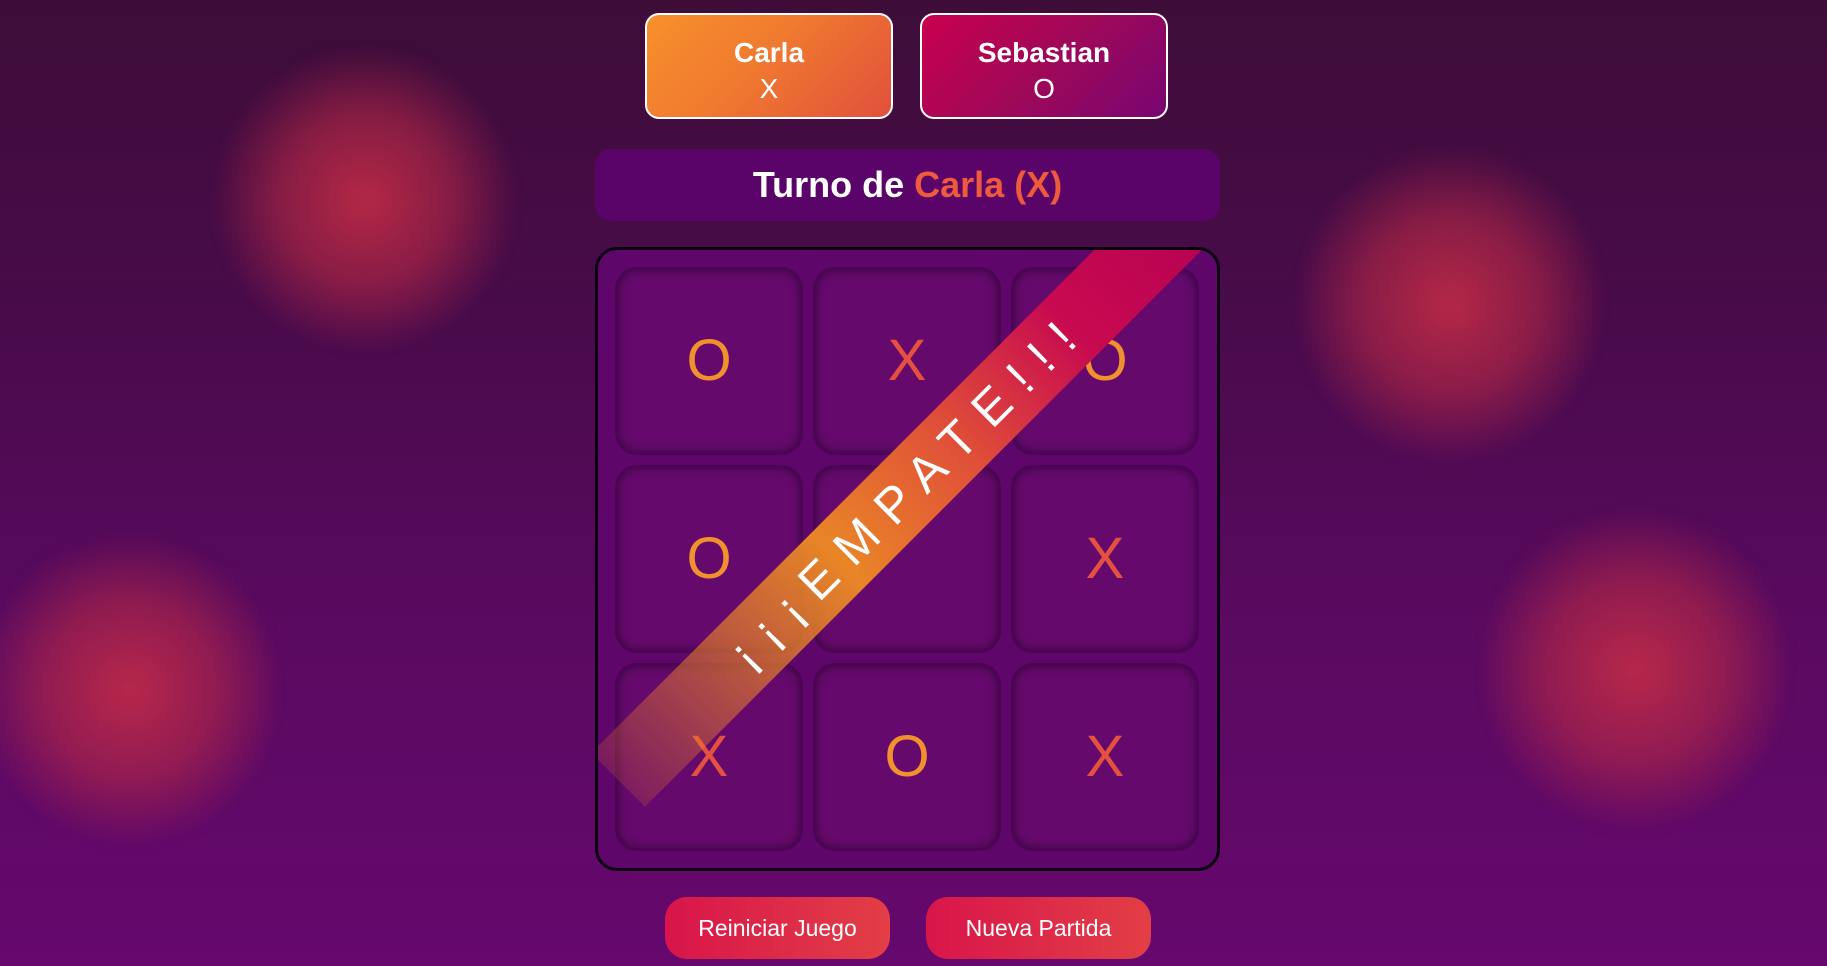  Describe the element at coordinates (828, 184) in the screenshot. I see `turn-prefix: Turno de` at that location.